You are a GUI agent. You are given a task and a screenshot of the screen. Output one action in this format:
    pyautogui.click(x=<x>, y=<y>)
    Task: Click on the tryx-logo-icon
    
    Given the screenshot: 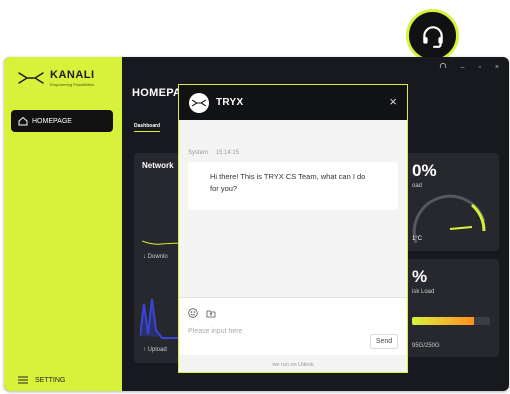 What is the action you would take?
    pyautogui.click(x=199, y=102)
    